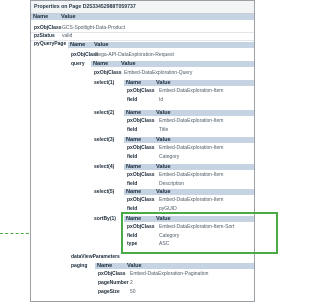 The width and height of the screenshot is (320, 304). What do you see at coordinates (105, 219) in the screenshot?
I see `prop-name-sortby: sortBy(1)` at bounding box center [105, 219].